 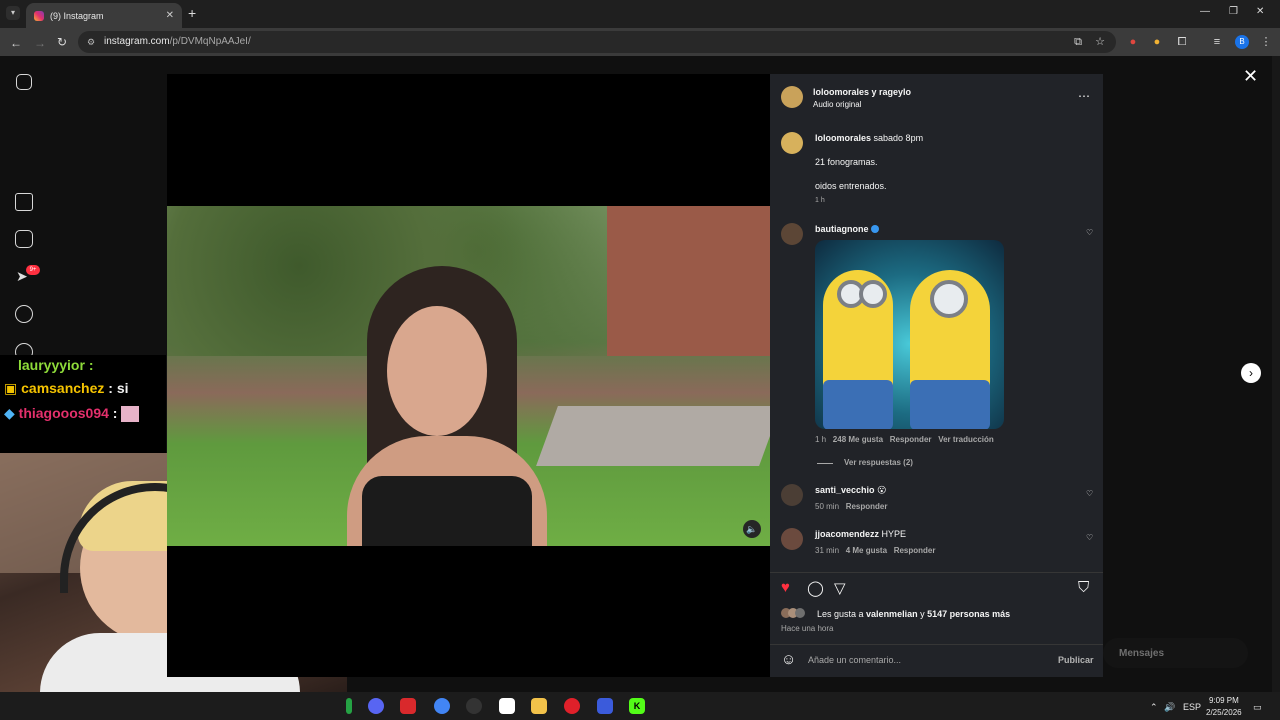 I want to click on notifications-icon: ▭, so click(x=1257, y=707).